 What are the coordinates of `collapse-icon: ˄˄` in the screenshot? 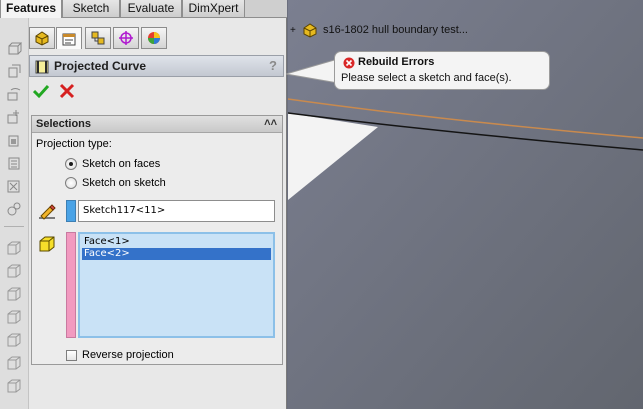 It's located at (270, 123).